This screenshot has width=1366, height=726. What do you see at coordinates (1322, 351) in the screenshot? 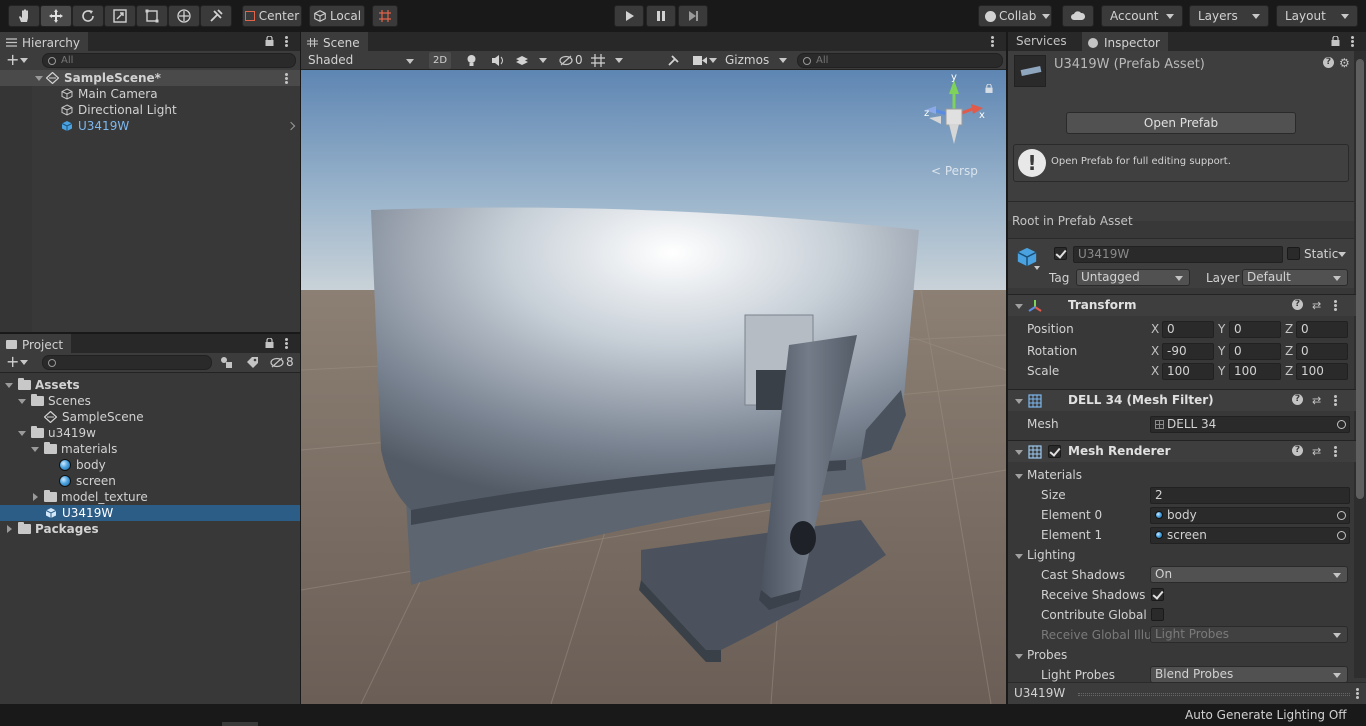
I see `rotation-z-field: 0` at bounding box center [1322, 351].